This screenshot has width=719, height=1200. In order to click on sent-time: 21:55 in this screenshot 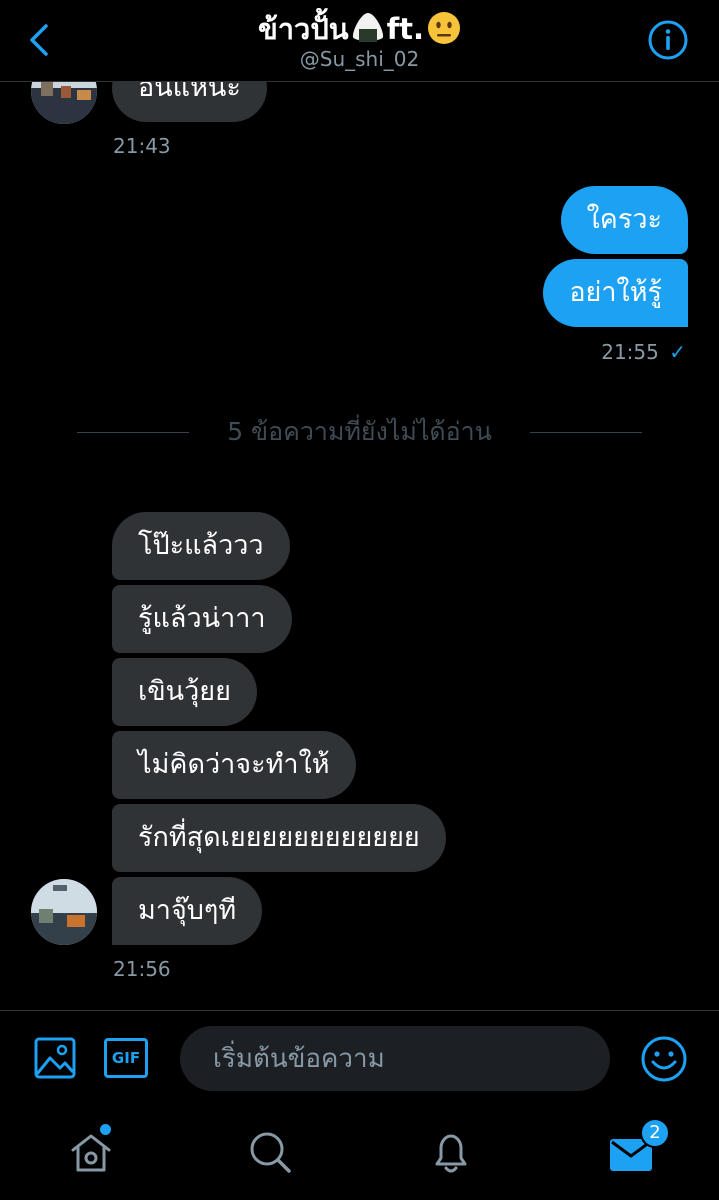, I will do `click(630, 352)`.